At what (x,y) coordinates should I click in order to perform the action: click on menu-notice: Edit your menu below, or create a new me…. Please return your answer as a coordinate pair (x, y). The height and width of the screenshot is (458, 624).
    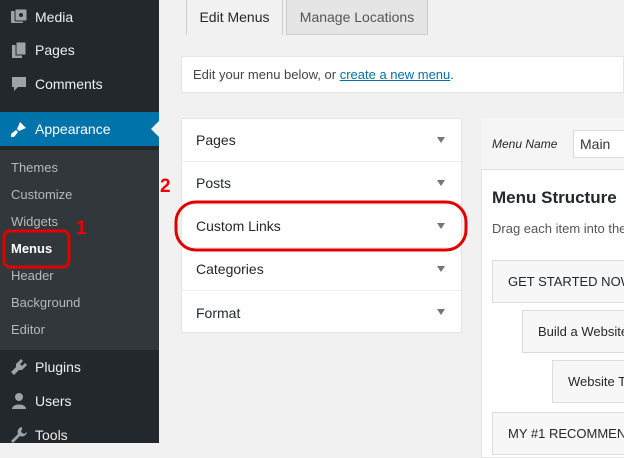
    Looking at the image, I should click on (402, 74).